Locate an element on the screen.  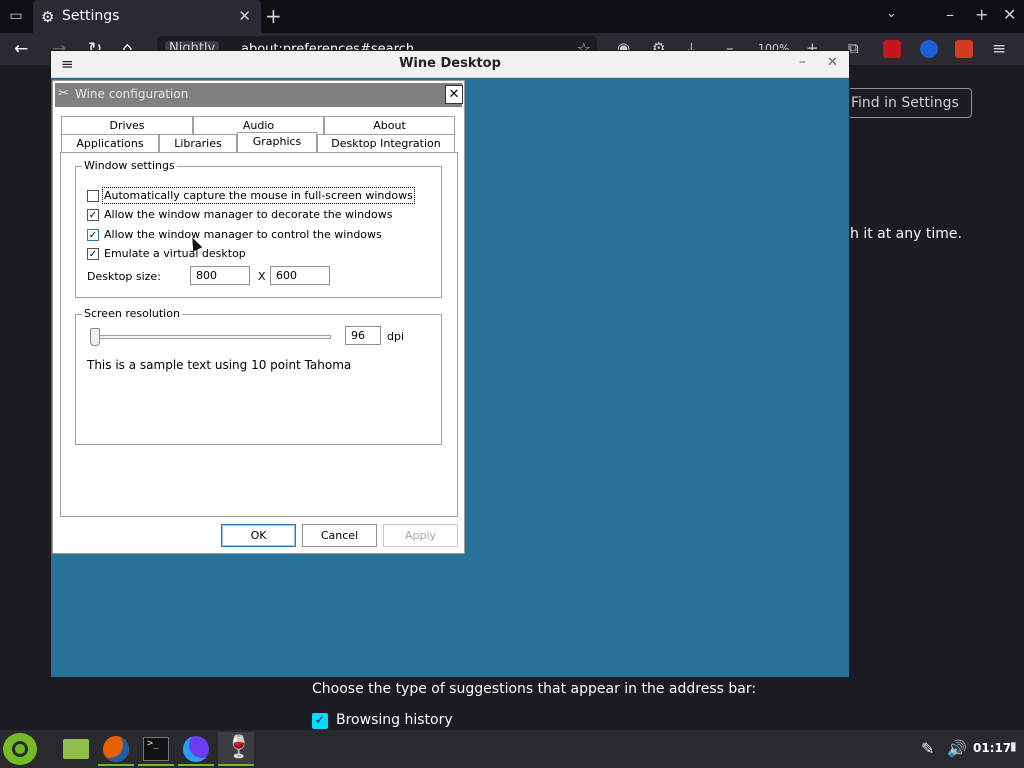
capture-mouse-checkbox is located at coordinates (93, 196).